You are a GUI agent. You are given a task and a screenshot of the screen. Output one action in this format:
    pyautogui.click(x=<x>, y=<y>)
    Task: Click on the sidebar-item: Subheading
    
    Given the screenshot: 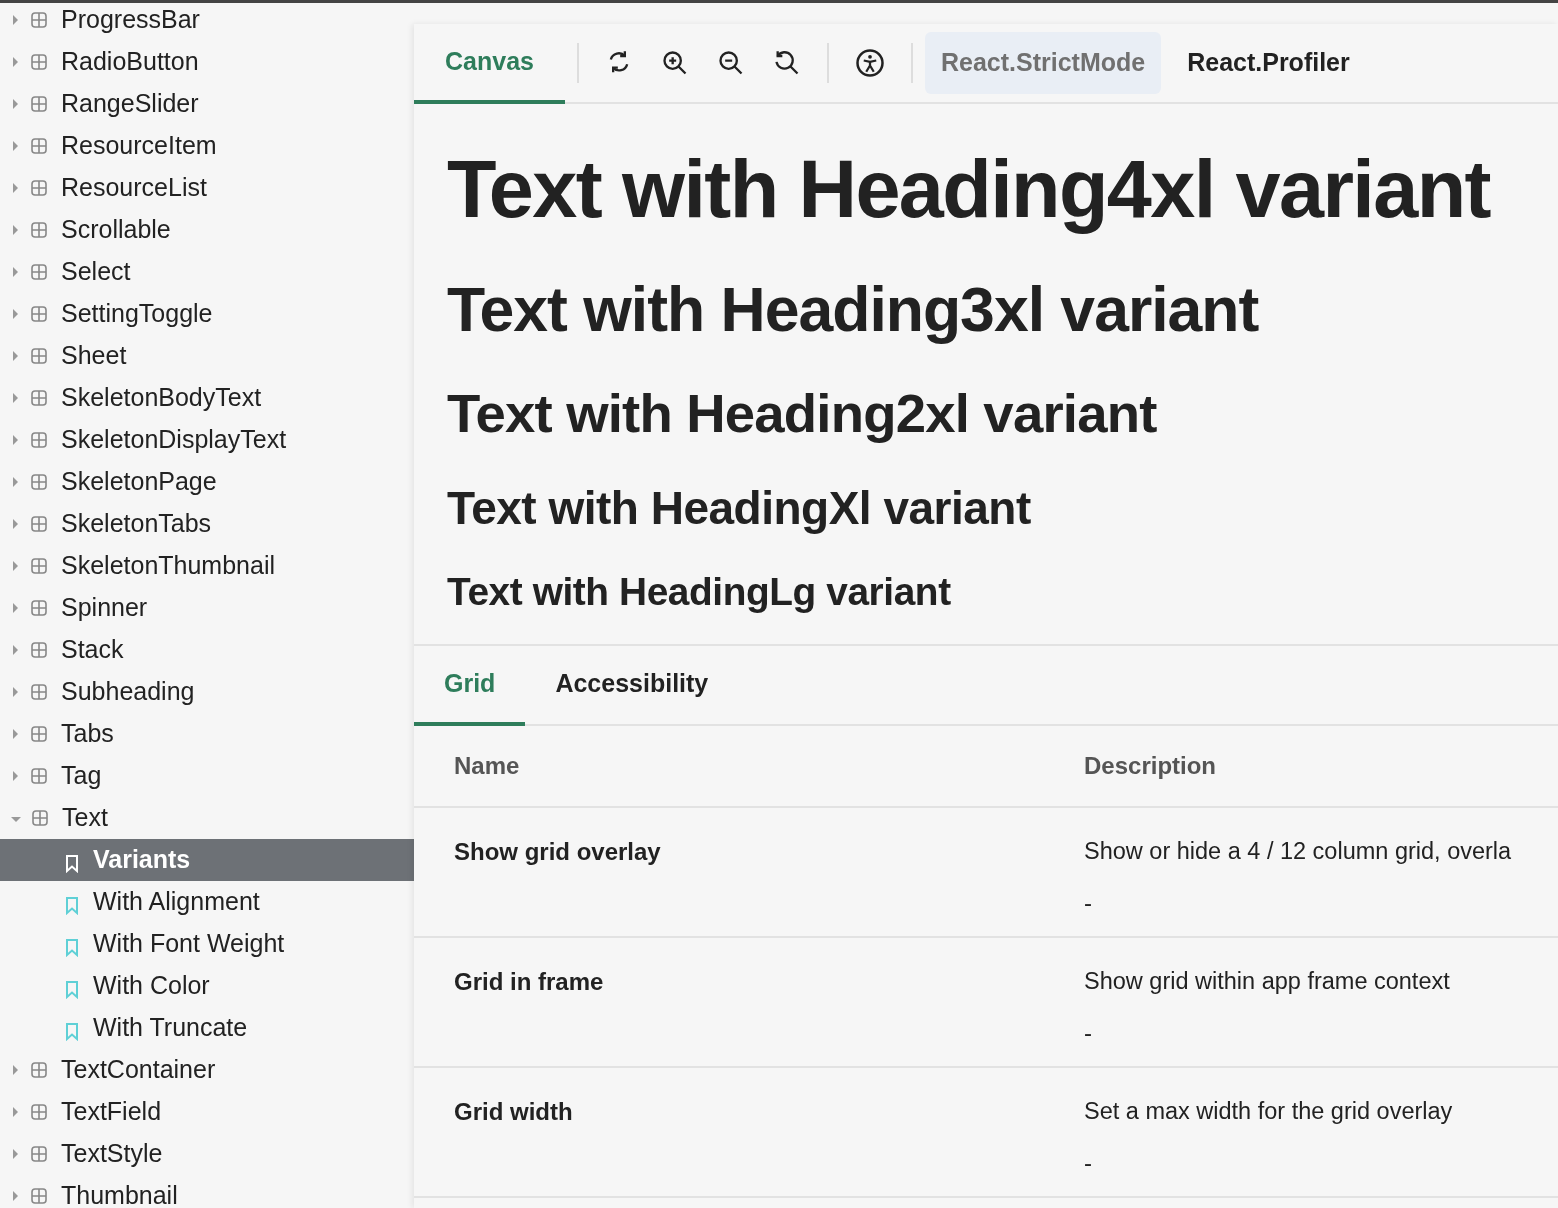 What is the action you would take?
    pyautogui.click(x=128, y=692)
    